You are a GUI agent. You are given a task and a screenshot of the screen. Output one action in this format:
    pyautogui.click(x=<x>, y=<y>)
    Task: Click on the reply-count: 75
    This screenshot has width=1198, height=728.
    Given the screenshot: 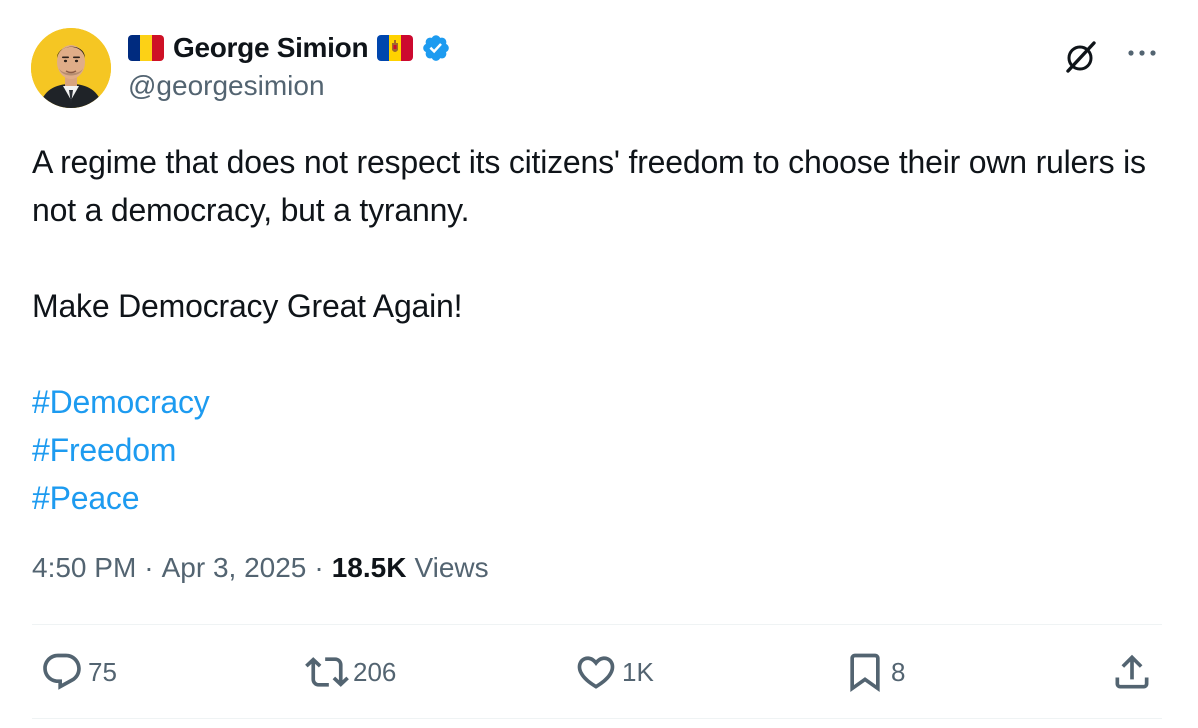 What is the action you would take?
    pyautogui.click(x=102, y=671)
    